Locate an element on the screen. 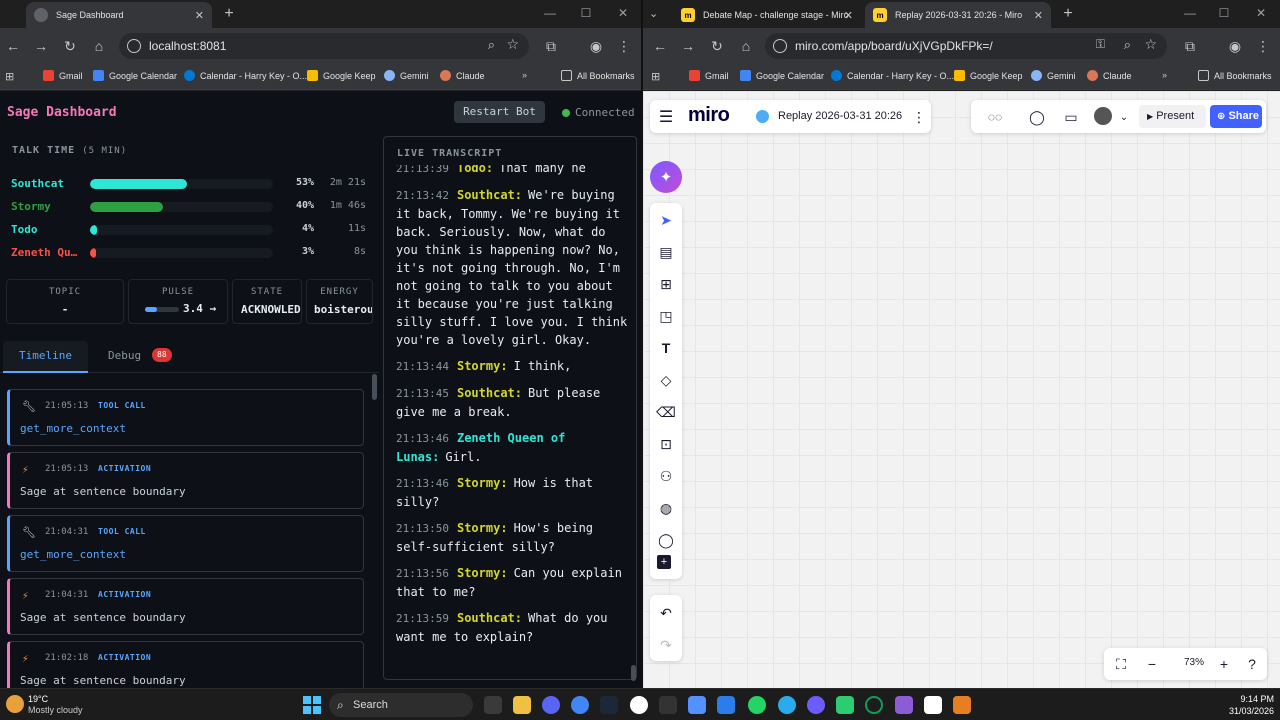 This screenshot has height=720, width=1280. help-icon: ? is located at coordinates (1252, 664).